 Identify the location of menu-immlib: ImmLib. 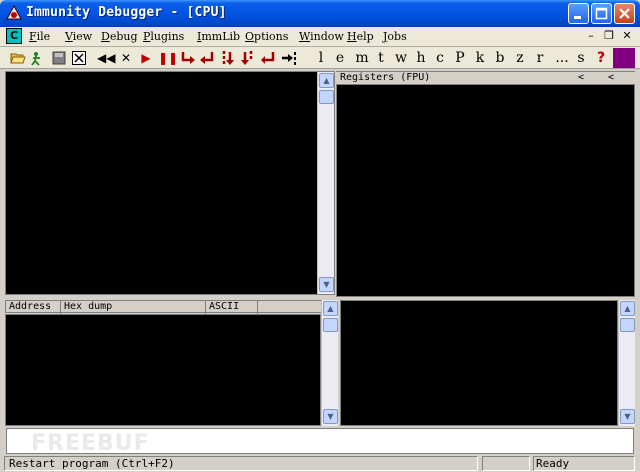
(218, 36).